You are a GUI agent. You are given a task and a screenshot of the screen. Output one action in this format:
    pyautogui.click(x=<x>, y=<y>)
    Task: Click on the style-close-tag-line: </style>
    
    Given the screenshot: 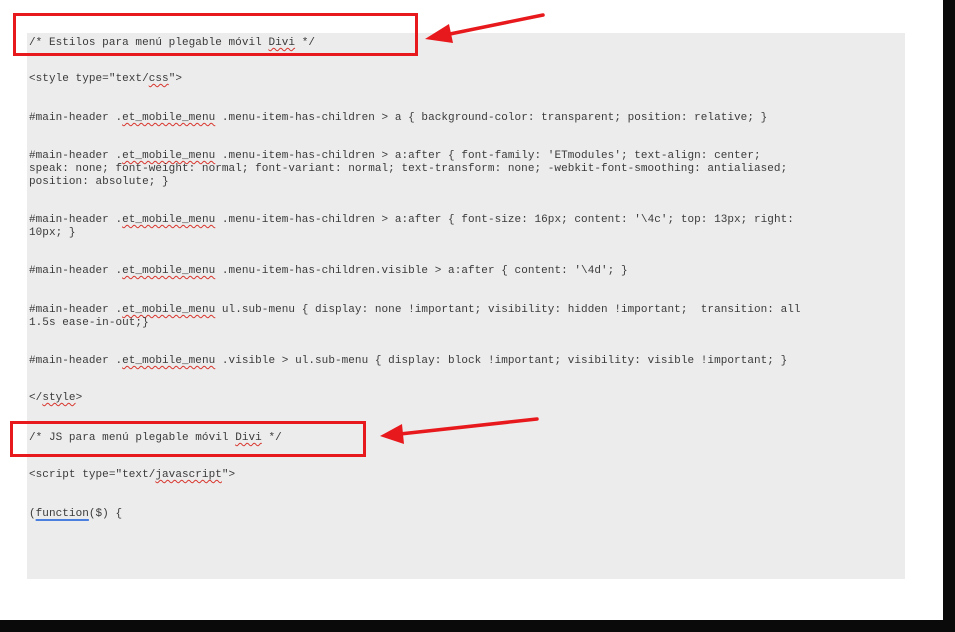 What is the action you would take?
    pyautogui.click(x=56, y=398)
    